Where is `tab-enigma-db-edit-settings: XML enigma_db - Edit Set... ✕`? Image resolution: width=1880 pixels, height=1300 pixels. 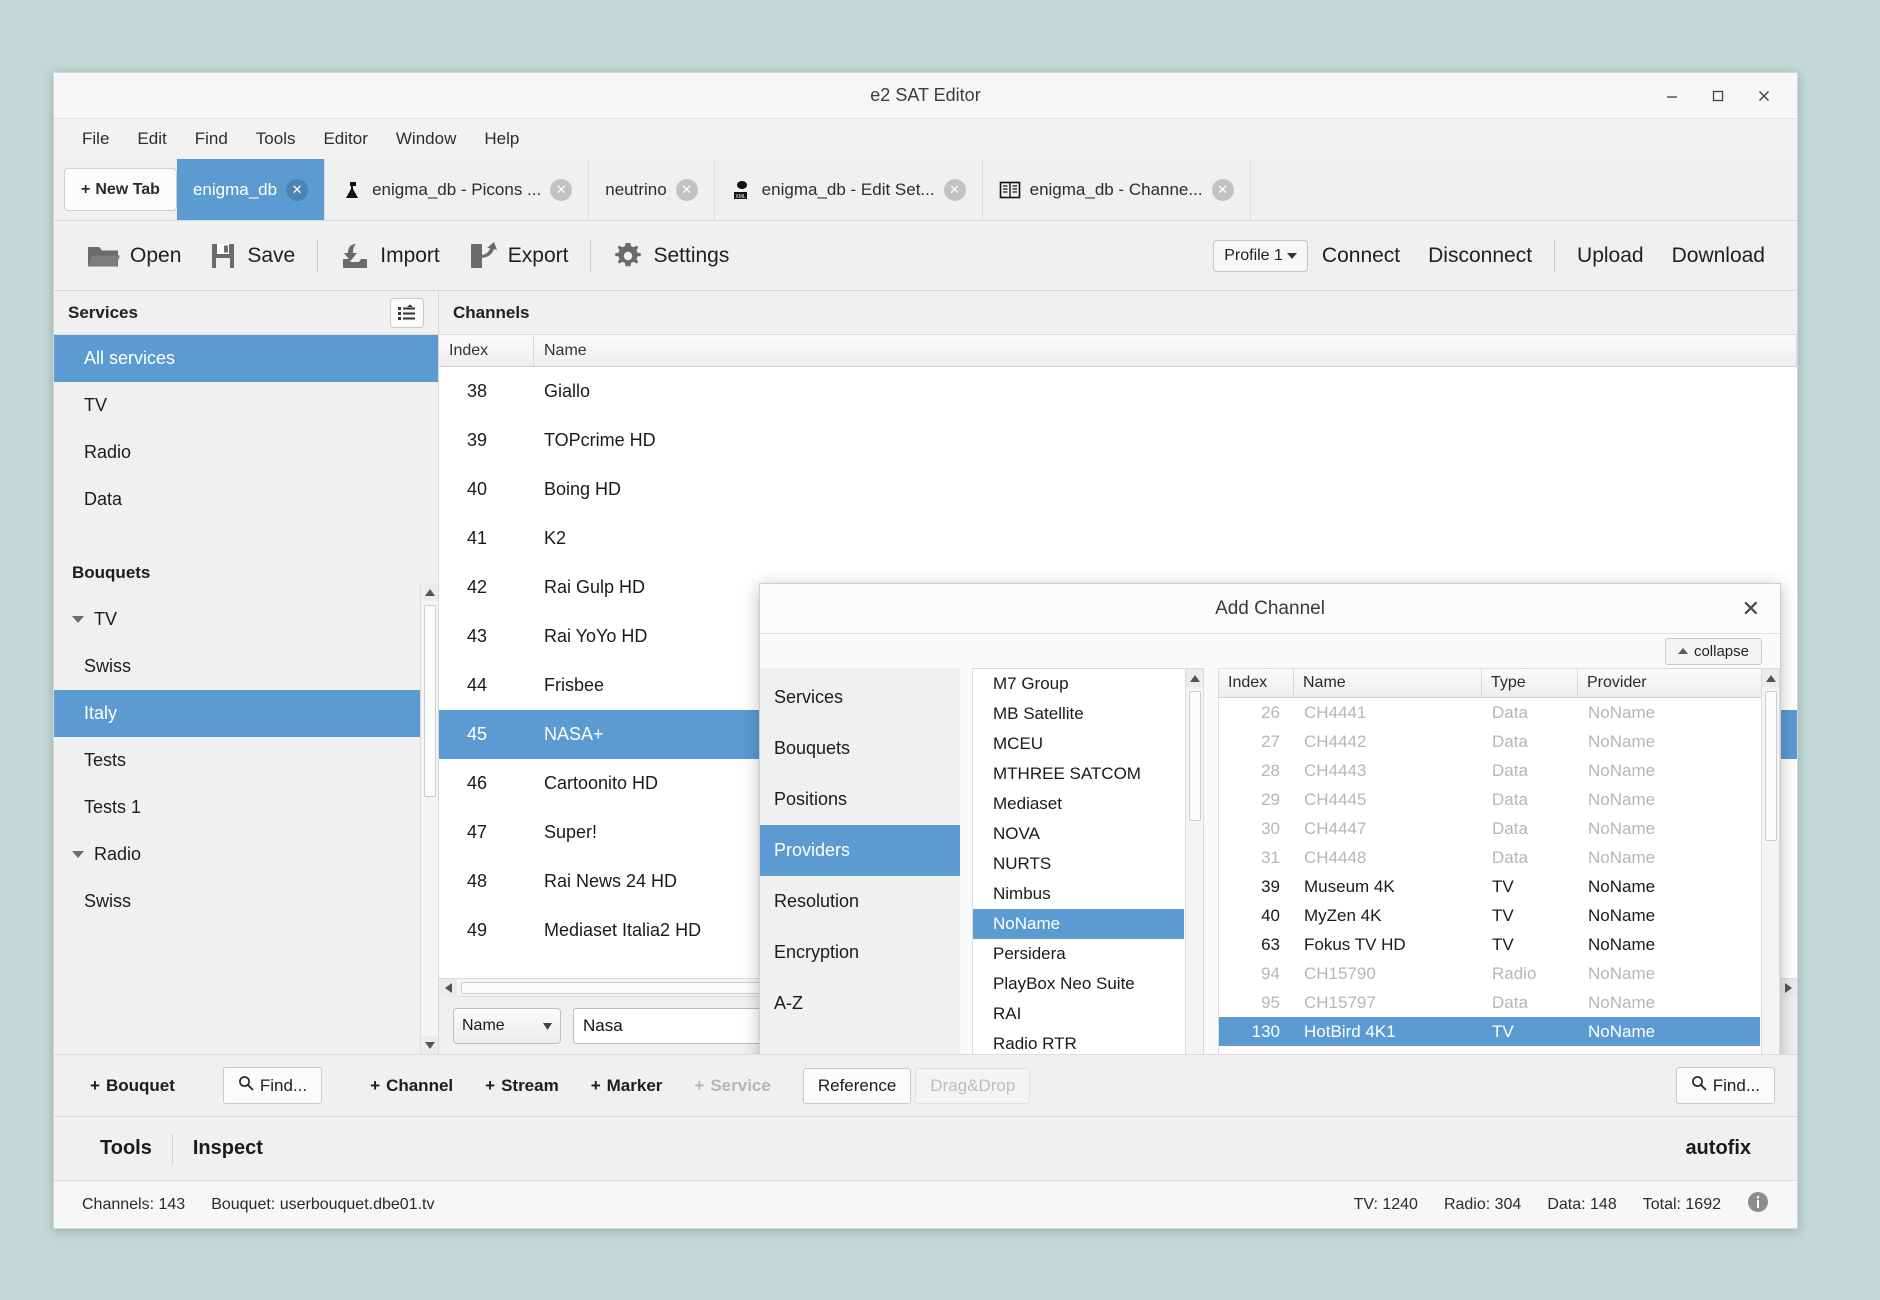
tab-enigma-db-edit-settings: XML enigma_db - Edit Set... ✕ is located at coordinates (849, 189).